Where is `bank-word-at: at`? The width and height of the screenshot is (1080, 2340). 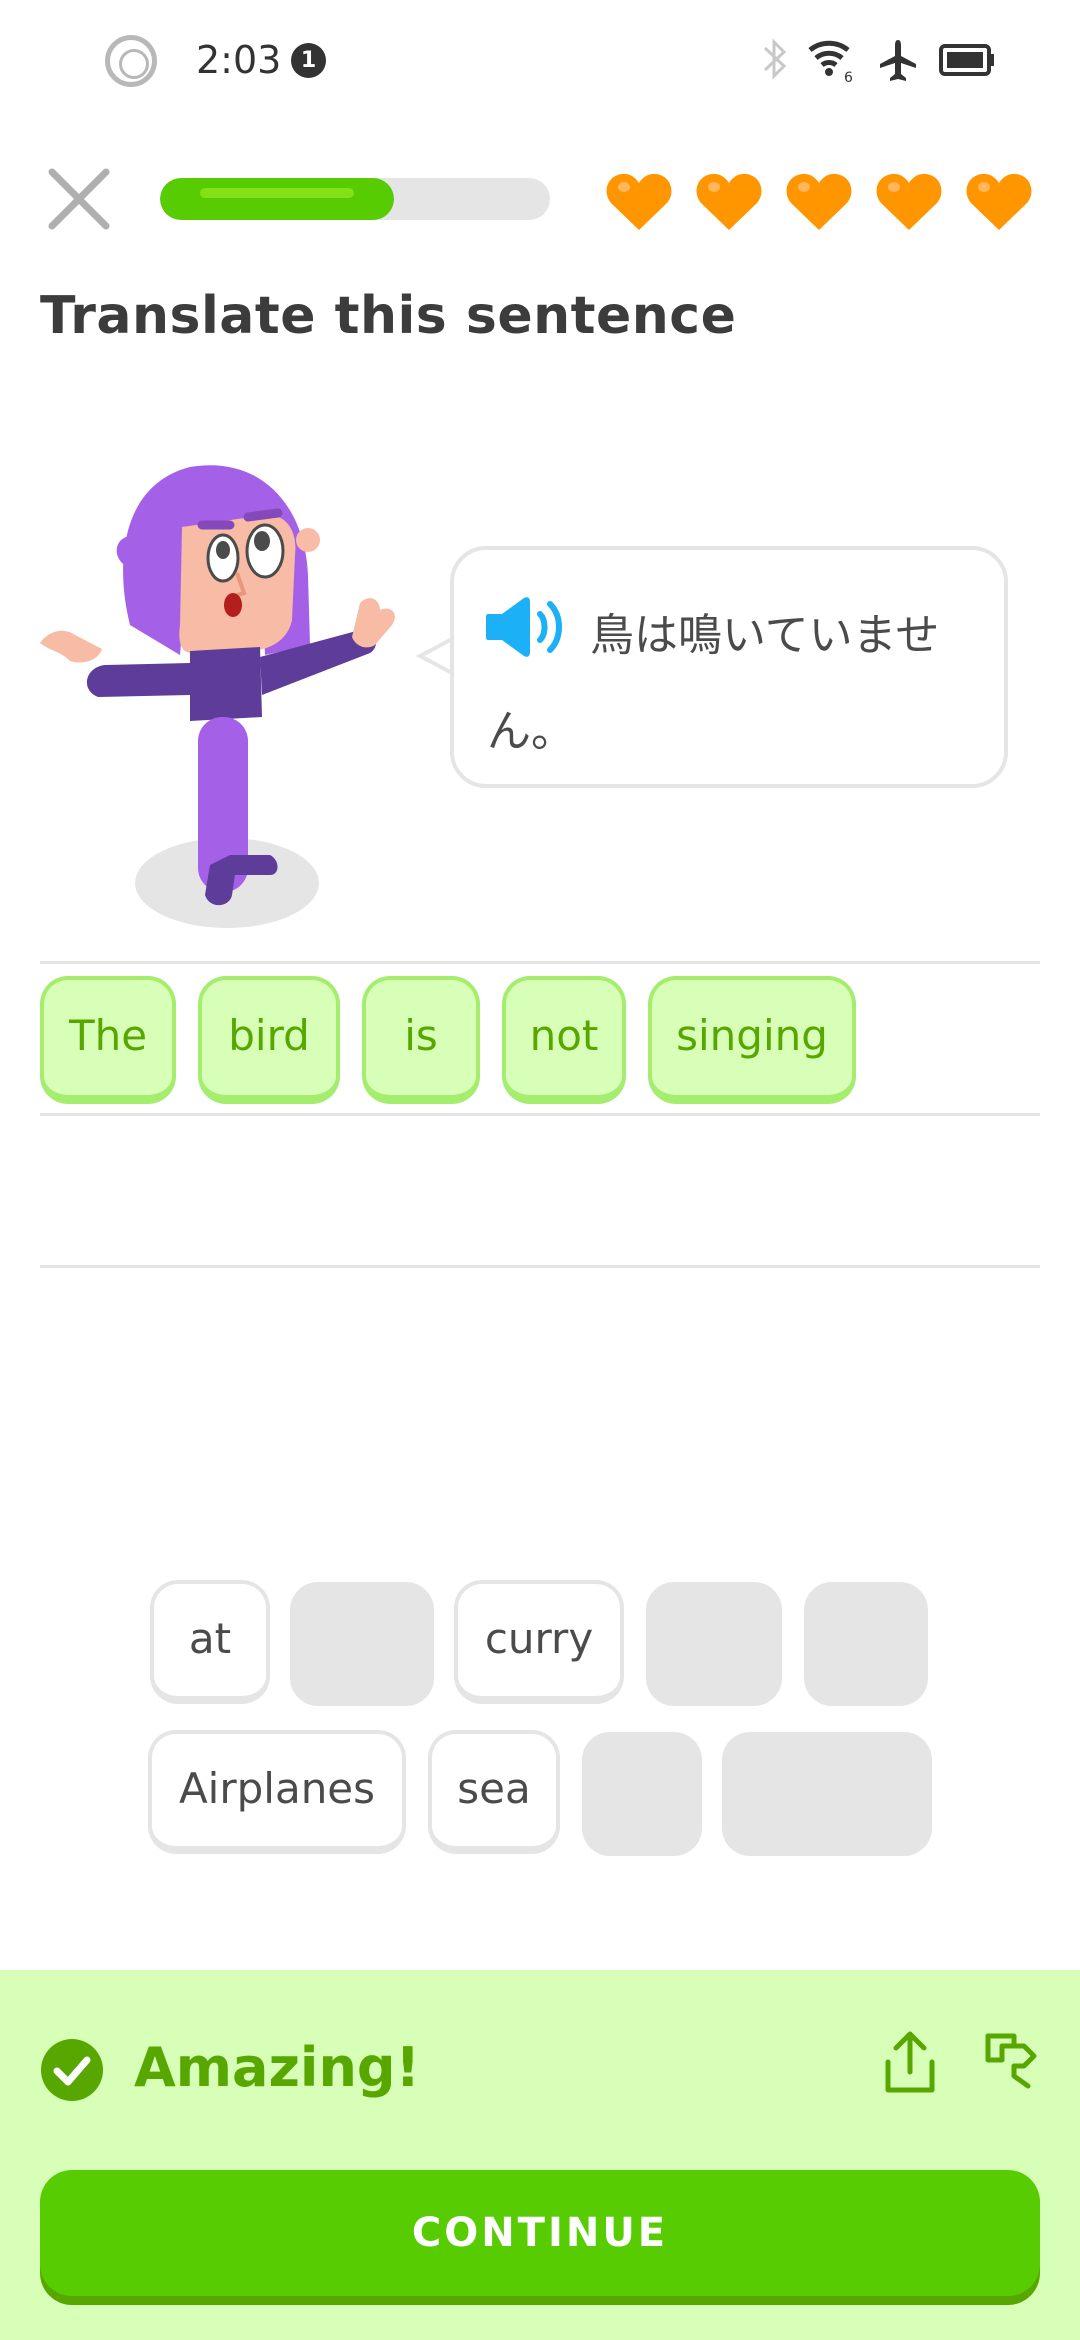
bank-word-at: at is located at coordinates (210, 1642).